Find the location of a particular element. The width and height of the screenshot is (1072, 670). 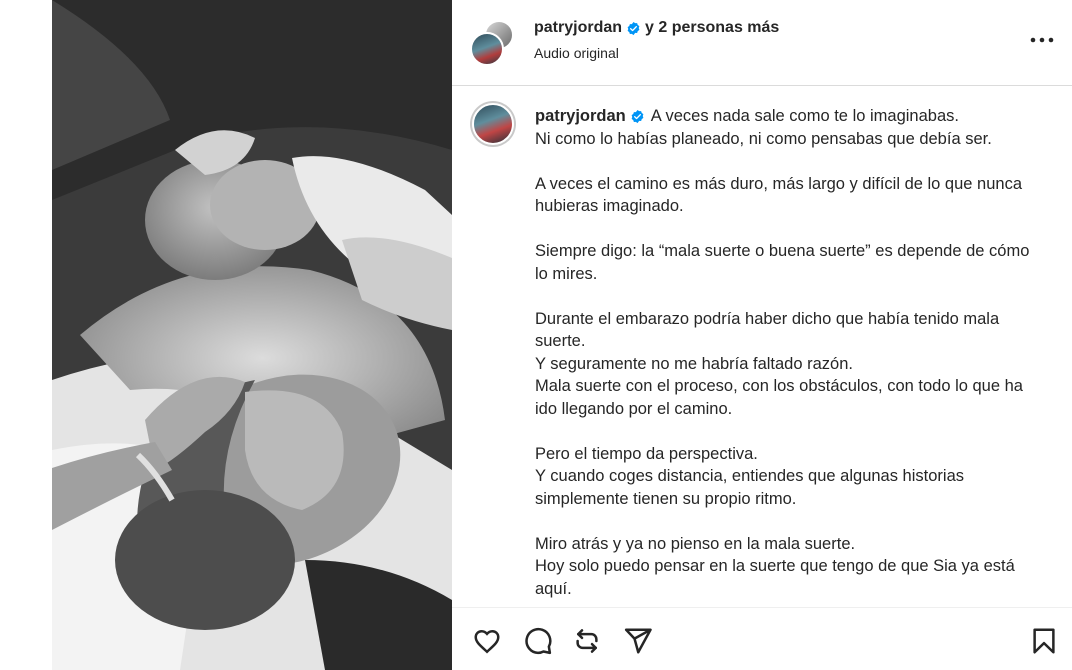

send-icon is located at coordinates (638, 641).